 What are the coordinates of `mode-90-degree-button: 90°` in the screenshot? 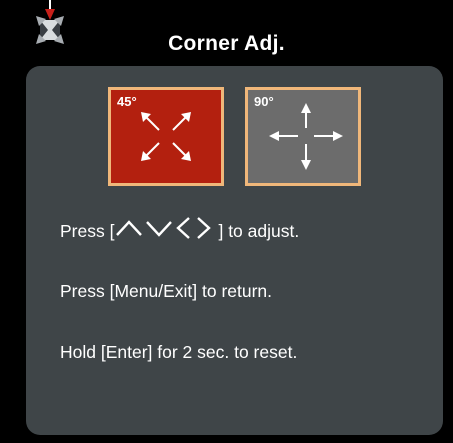 It's located at (303, 136).